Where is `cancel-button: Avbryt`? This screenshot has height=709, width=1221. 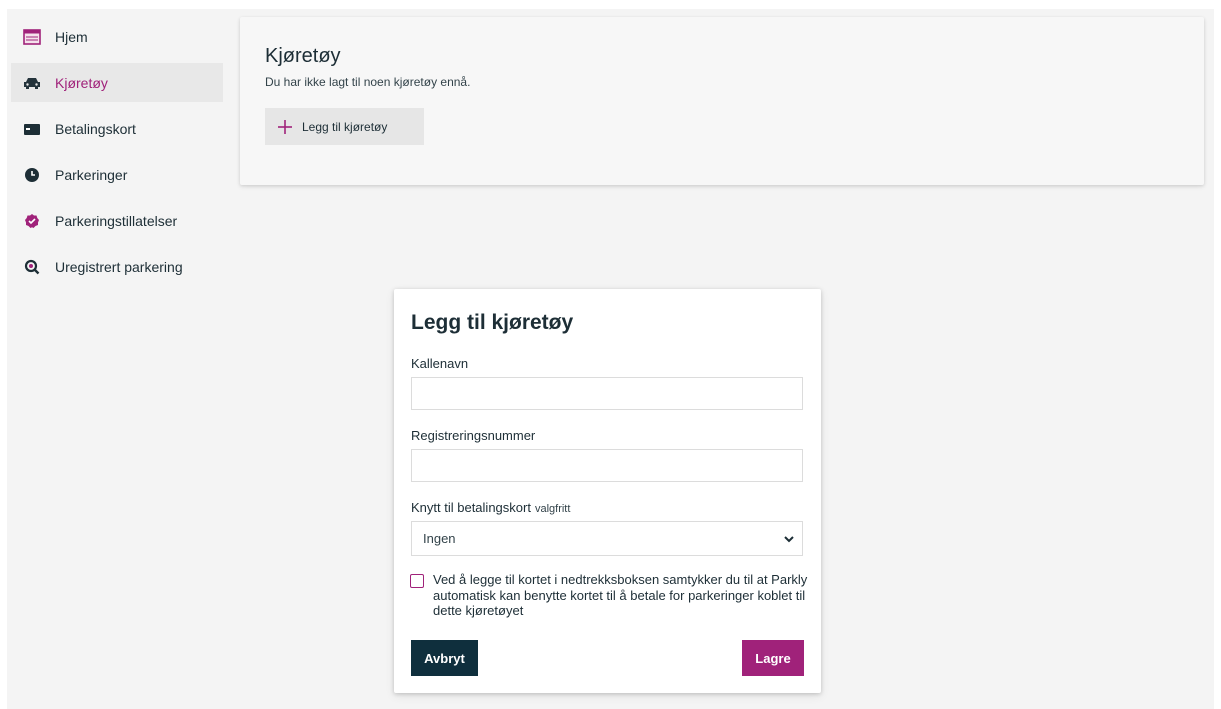
cancel-button: Avbryt is located at coordinates (444, 658).